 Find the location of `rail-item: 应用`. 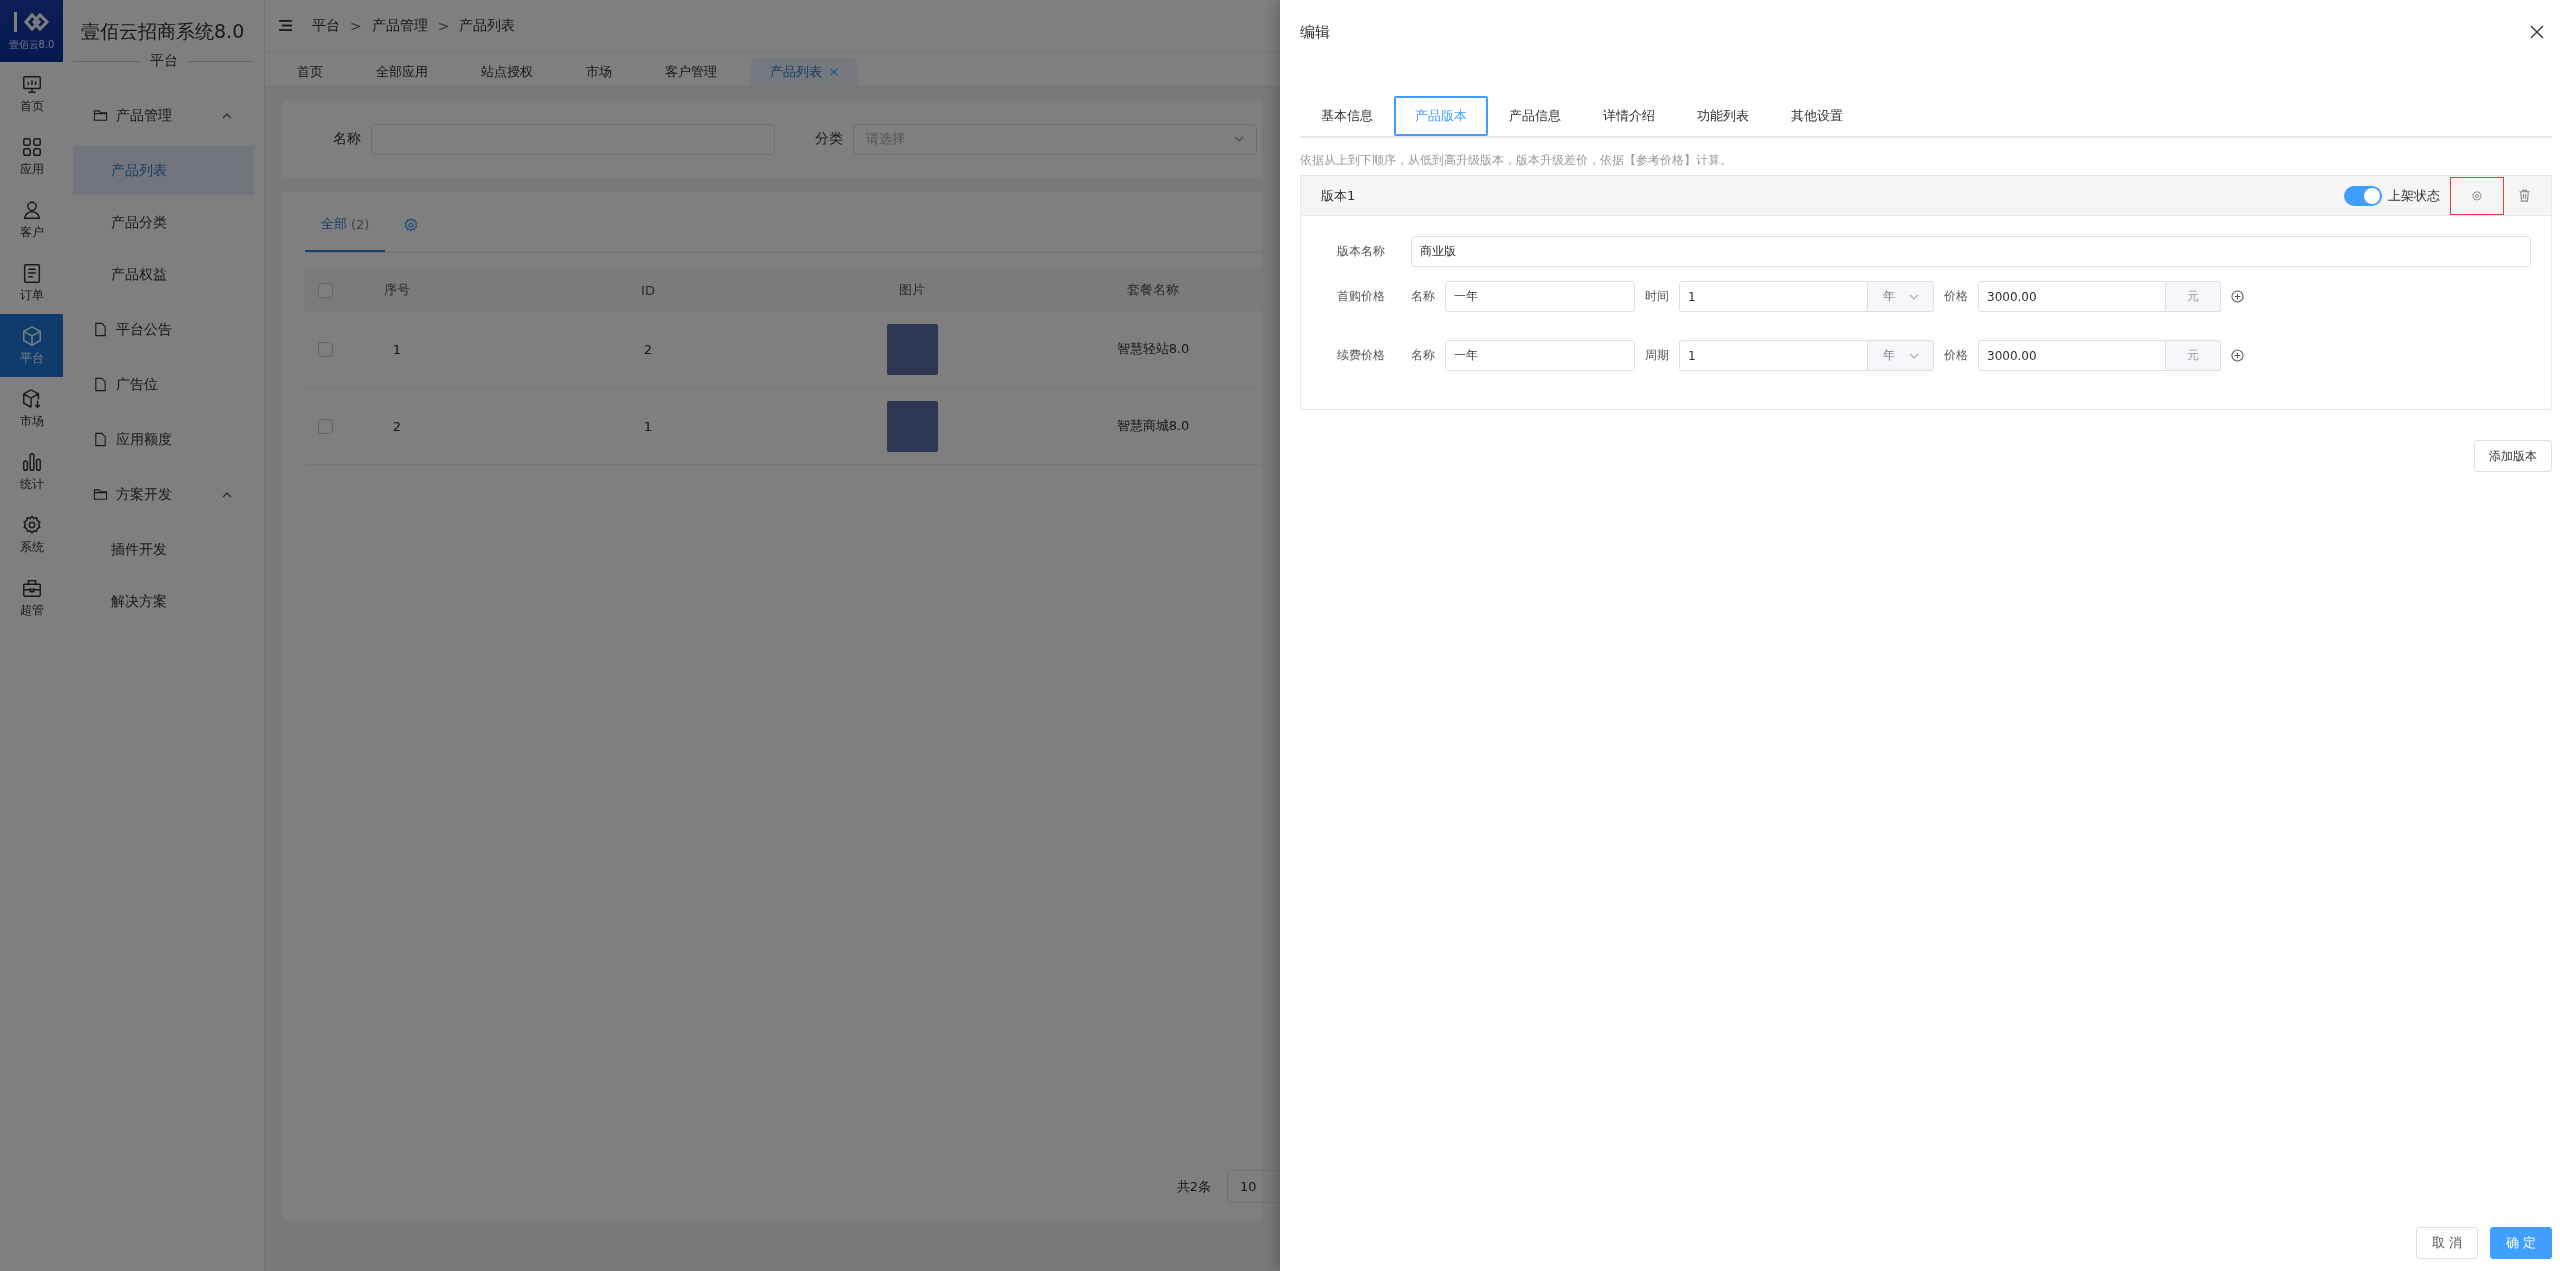

rail-item: 应用 is located at coordinates (31, 156).